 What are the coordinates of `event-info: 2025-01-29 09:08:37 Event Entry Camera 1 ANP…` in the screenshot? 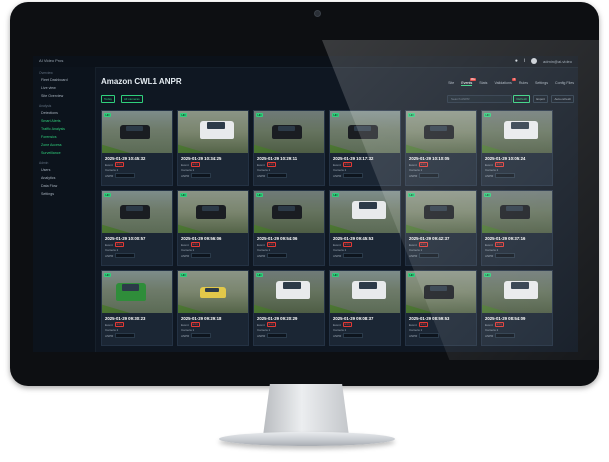 It's located at (365, 327).